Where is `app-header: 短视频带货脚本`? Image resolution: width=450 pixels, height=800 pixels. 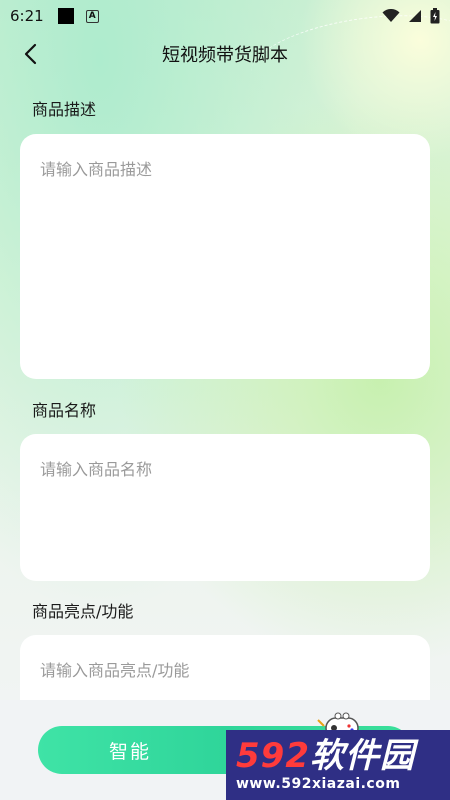 app-header: 短视频带货脚本 is located at coordinates (225, 54).